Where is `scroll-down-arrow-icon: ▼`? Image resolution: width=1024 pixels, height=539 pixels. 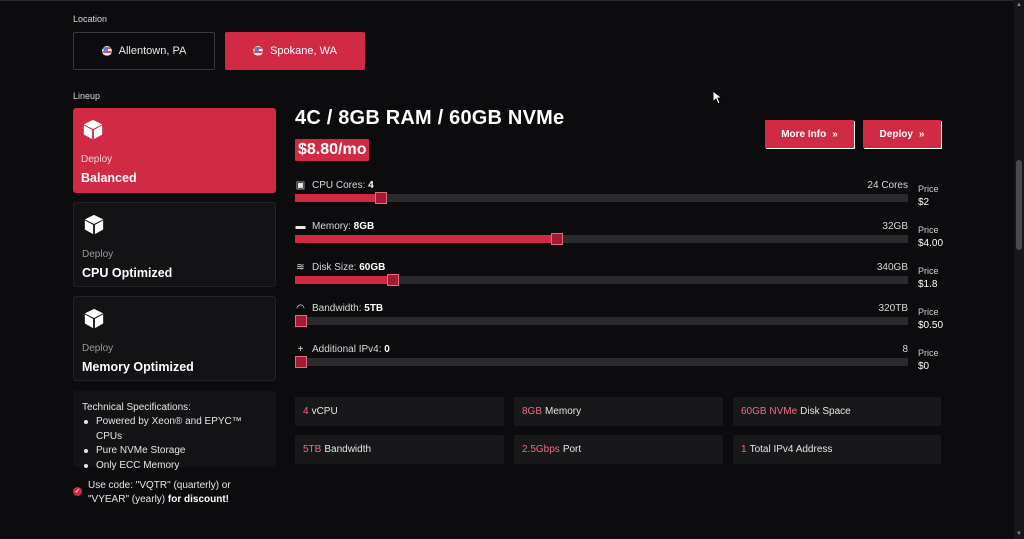
scroll-down-arrow-icon: ▼ is located at coordinates (1019, 534).